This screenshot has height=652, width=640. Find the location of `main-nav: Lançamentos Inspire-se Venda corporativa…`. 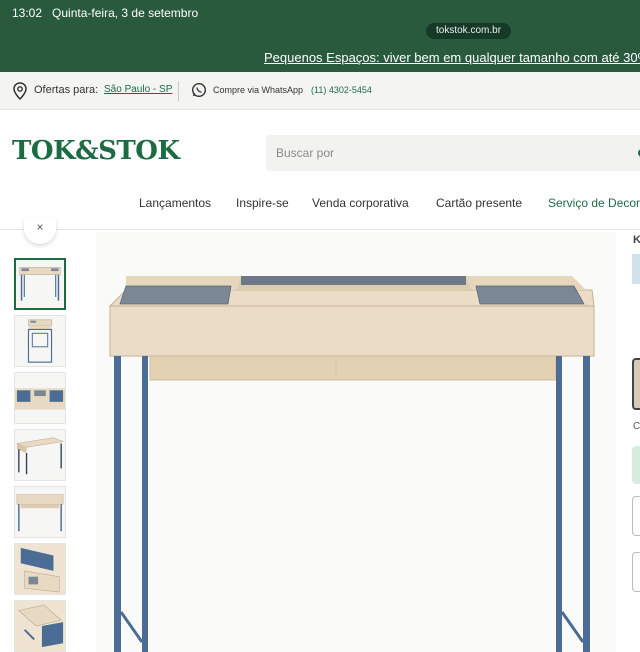

main-nav: Lançamentos Inspire-se Venda corporativa… is located at coordinates (320, 204).